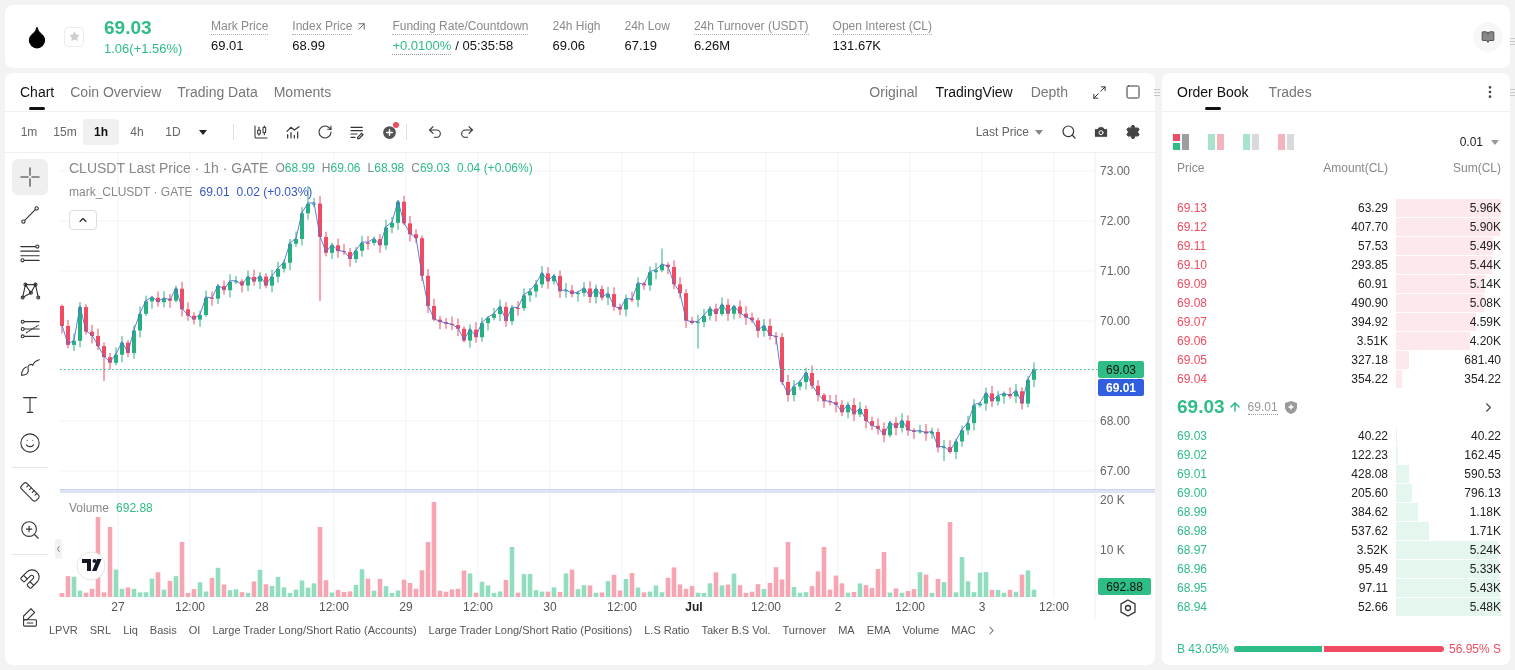 The width and height of the screenshot is (1515, 670). I want to click on interval-button: 15m, so click(65, 132).